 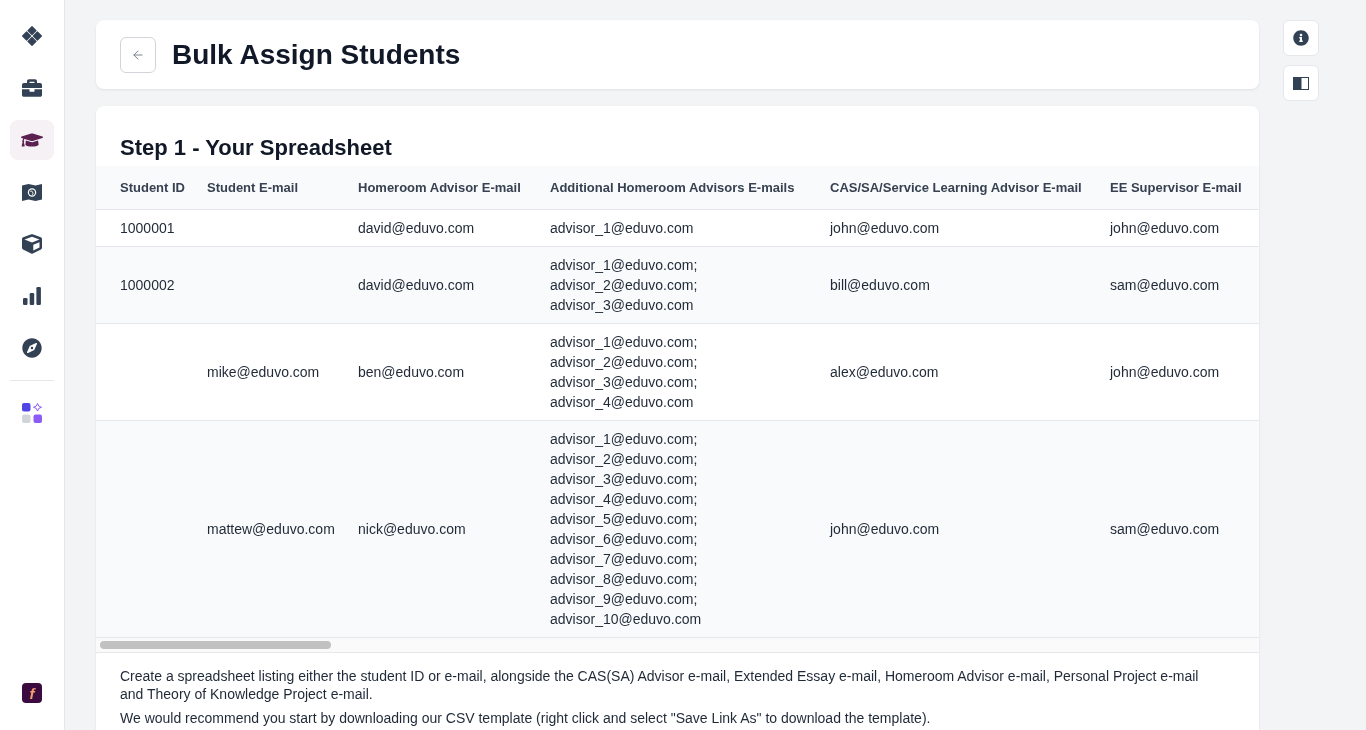 I want to click on scrollbar-thumb, so click(x=215, y=645).